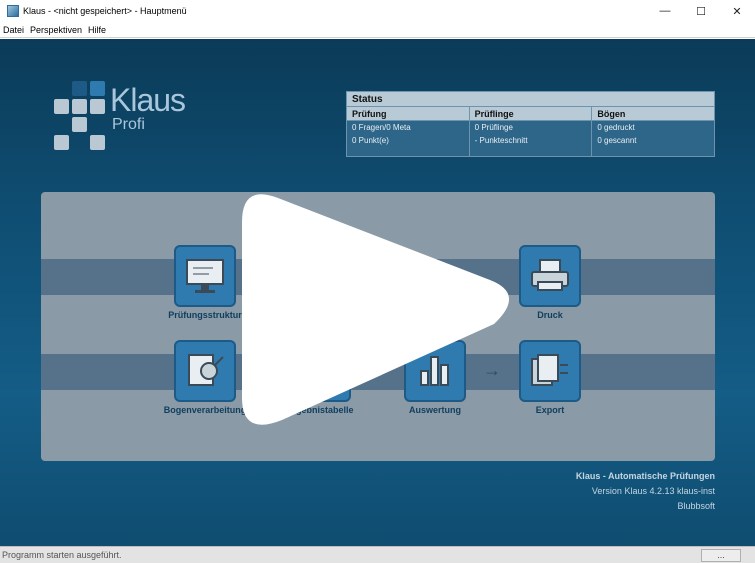 The image size is (755, 563). I want to click on minimize-button: —, so click(665, 11).